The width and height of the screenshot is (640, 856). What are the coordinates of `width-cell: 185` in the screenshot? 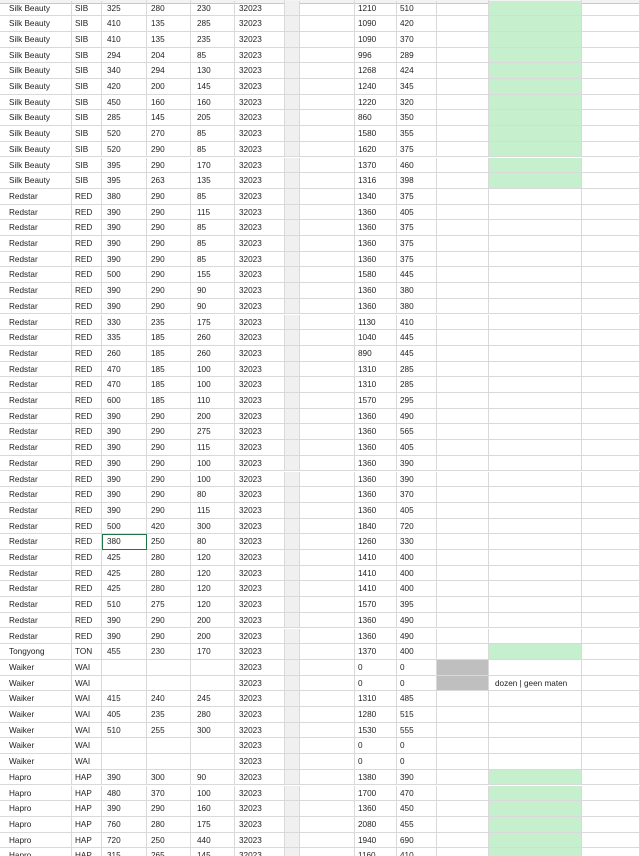 It's located at (169, 353).